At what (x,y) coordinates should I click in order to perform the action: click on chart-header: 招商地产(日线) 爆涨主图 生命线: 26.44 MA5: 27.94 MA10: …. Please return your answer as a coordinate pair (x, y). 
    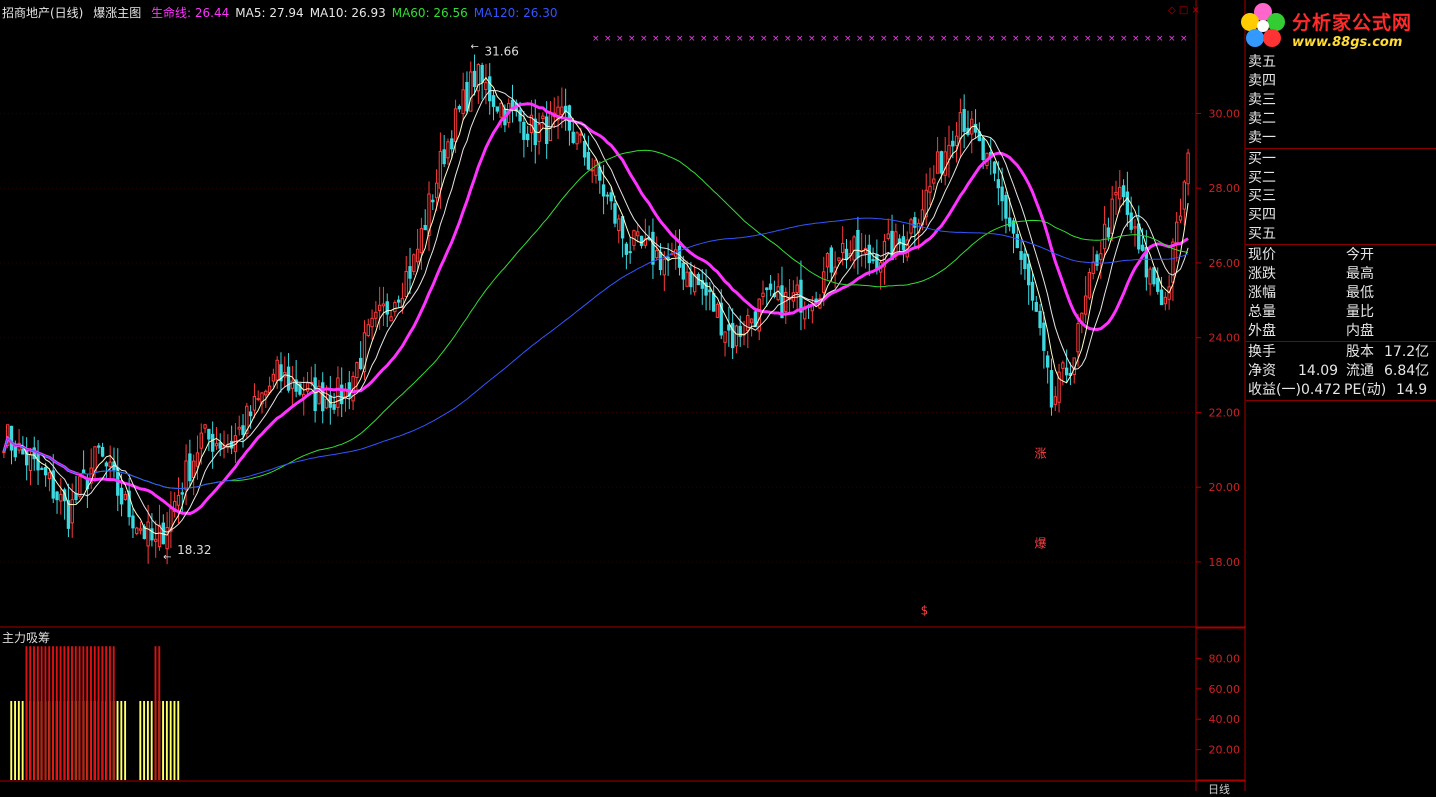
    Looking at the image, I should click on (285, 12).